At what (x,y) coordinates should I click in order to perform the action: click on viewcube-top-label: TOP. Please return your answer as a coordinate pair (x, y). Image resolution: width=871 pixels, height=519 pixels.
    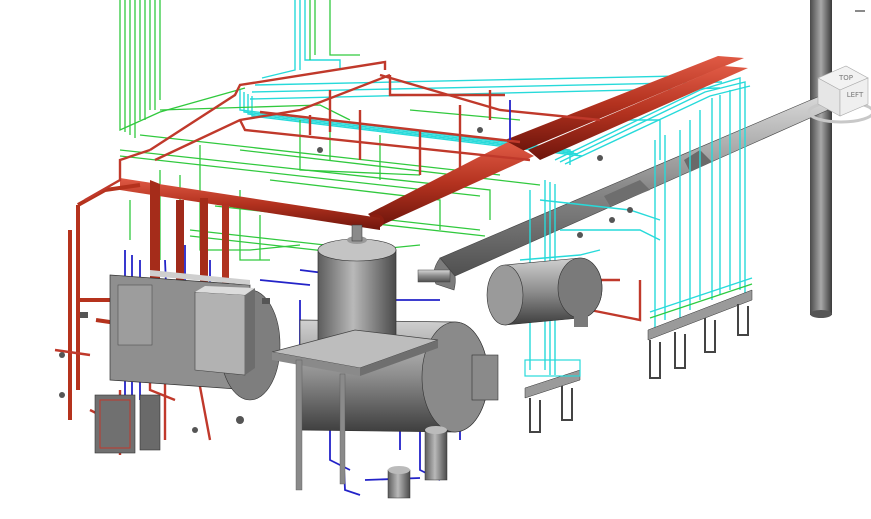
    Looking at the image, I should click on (845, 78).